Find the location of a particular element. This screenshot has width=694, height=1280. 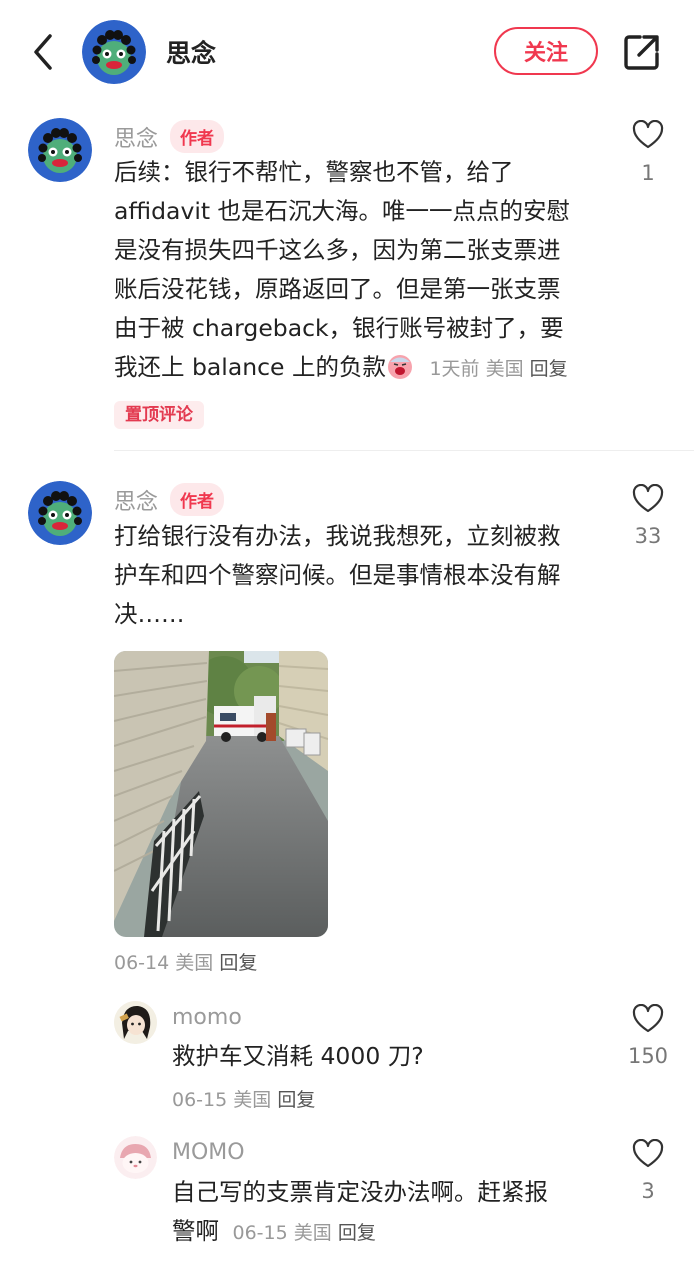

comment-divider is located at coordinates (404, 450).